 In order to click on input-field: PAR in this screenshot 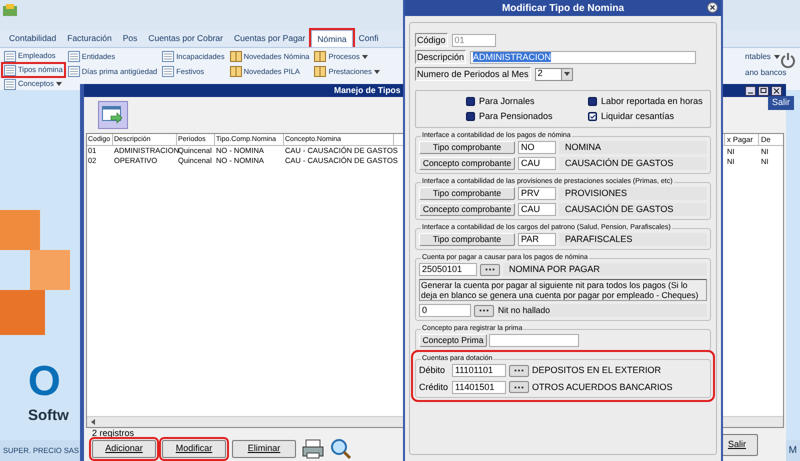, I will do `click(537, 239)`.